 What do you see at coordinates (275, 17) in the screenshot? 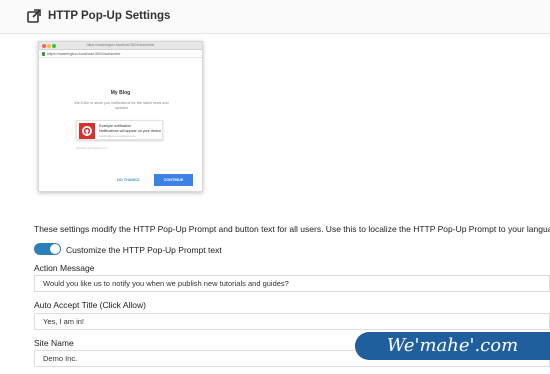
I see `panel-header: HTTP Pop-Up Settings` at bounding box center [275, 17].